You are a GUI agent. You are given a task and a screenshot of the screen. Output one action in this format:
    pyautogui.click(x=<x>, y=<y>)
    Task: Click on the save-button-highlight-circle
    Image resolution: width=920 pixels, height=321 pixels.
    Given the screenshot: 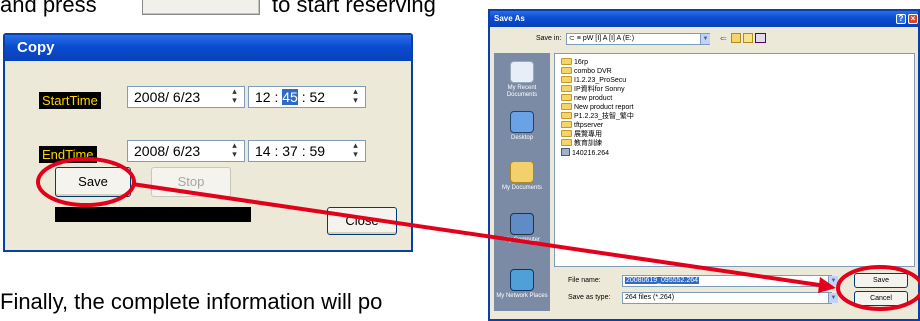 What is the action you would take?
    pyautogui.click(x=86, y=182)
    